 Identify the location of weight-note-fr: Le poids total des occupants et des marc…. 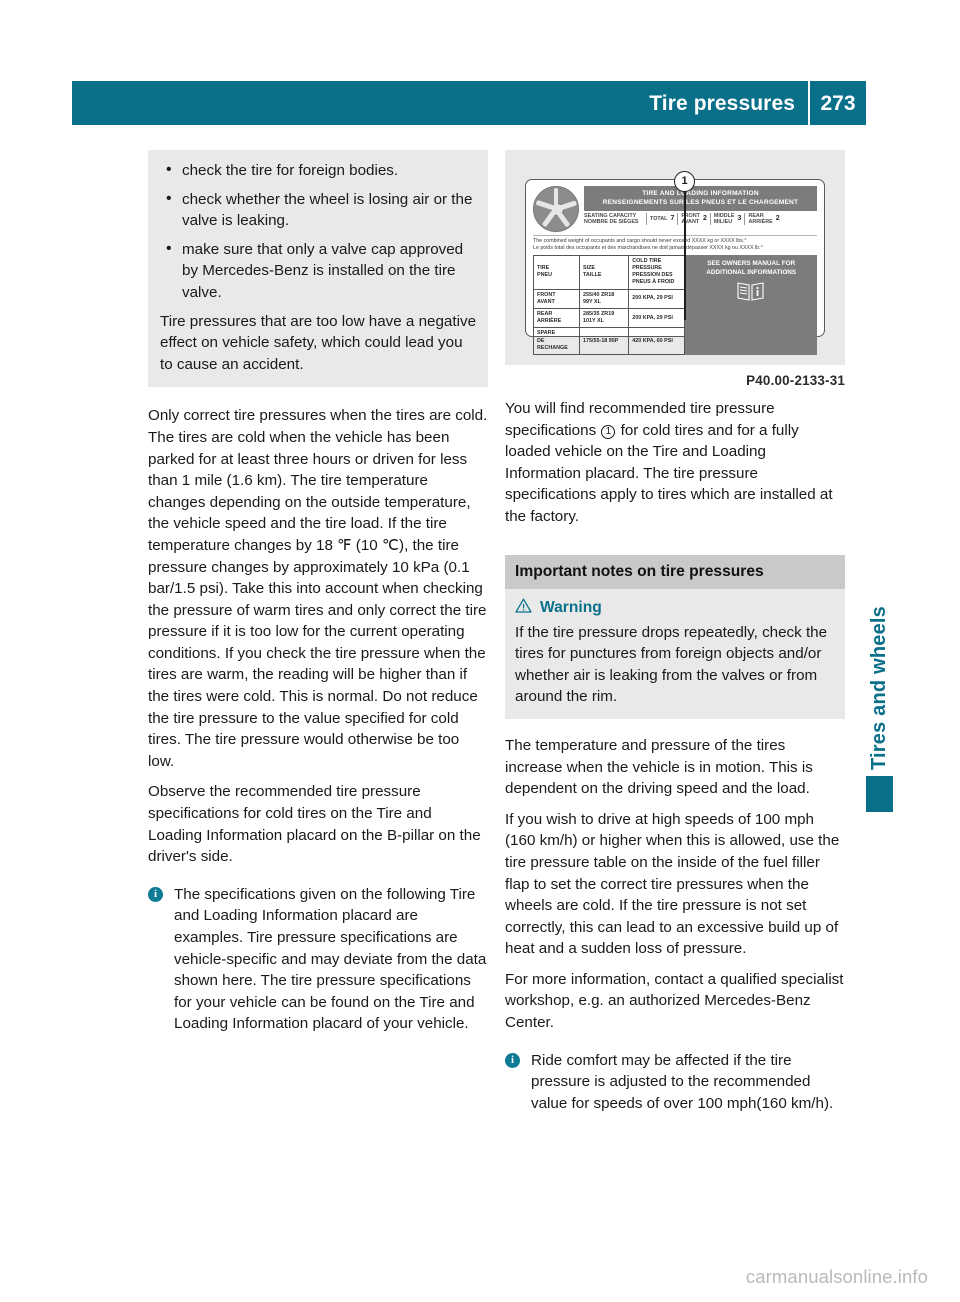
(648, 248).